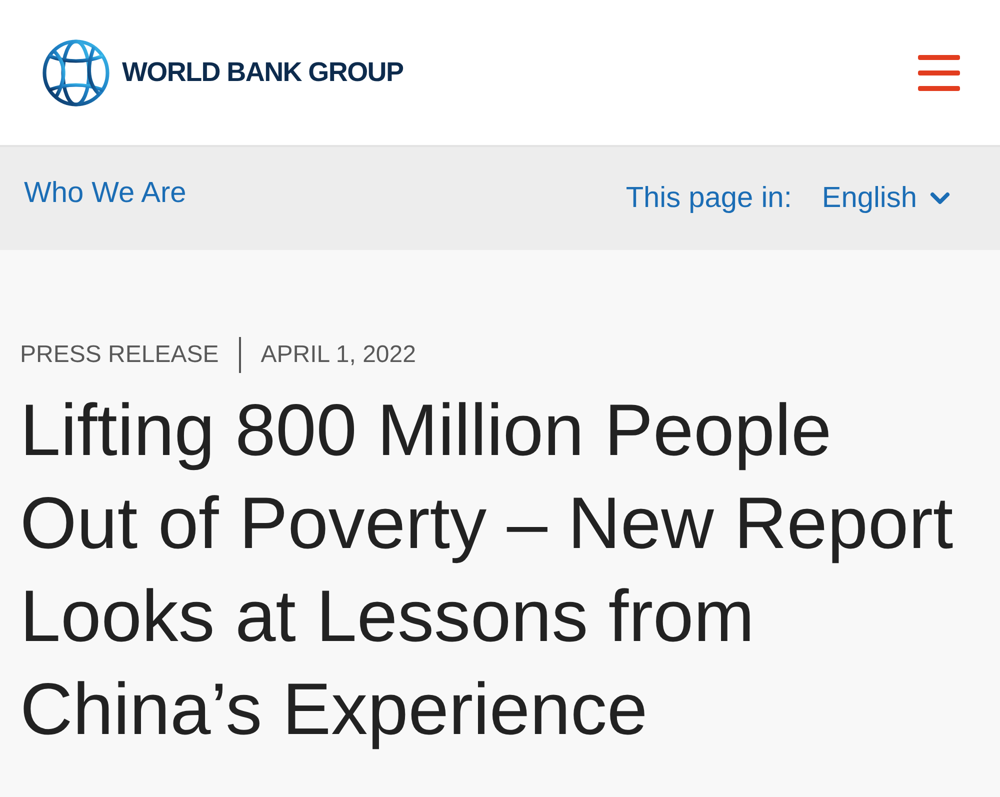  Describe the element at coordinates (76, 72) in the screenshot. I see `globe-icon` at that location.